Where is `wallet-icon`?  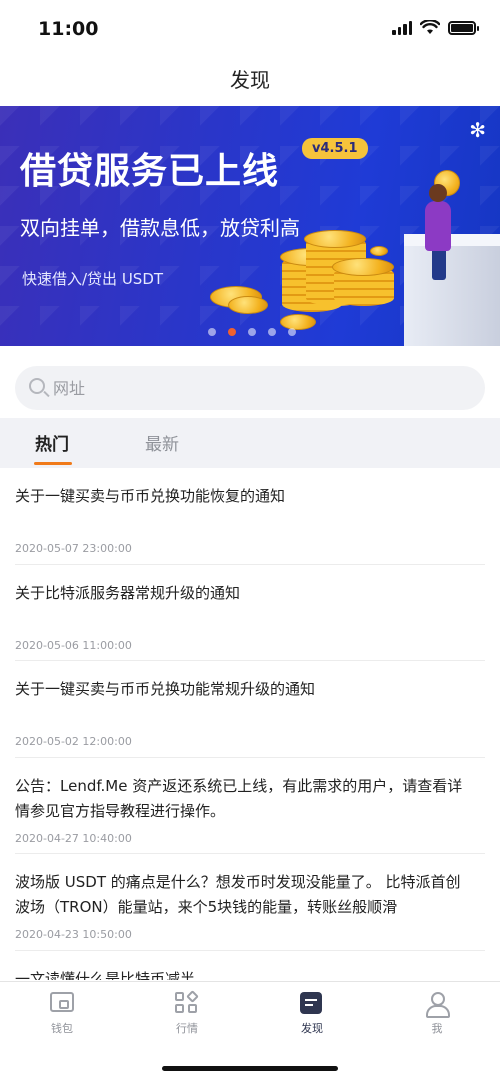 wallet-icon is located at coordinates (62, 1003).